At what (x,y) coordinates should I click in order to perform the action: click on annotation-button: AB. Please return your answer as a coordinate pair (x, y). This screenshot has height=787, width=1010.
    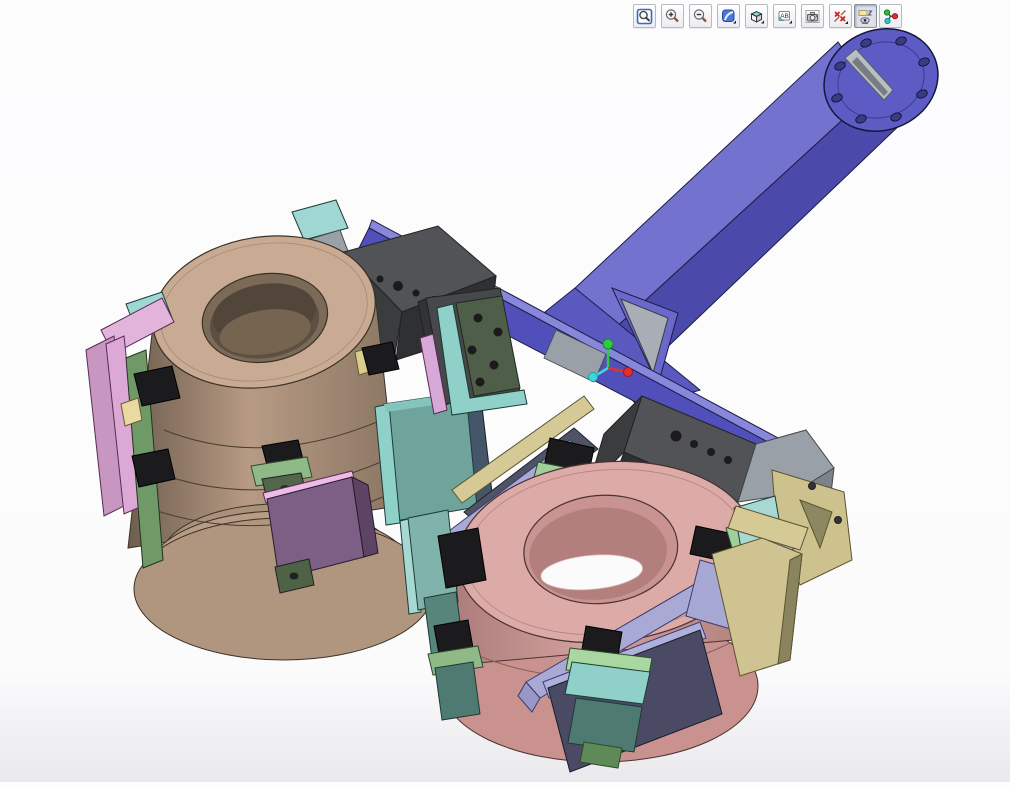
    Looking at the image, I should click on (784, 16).